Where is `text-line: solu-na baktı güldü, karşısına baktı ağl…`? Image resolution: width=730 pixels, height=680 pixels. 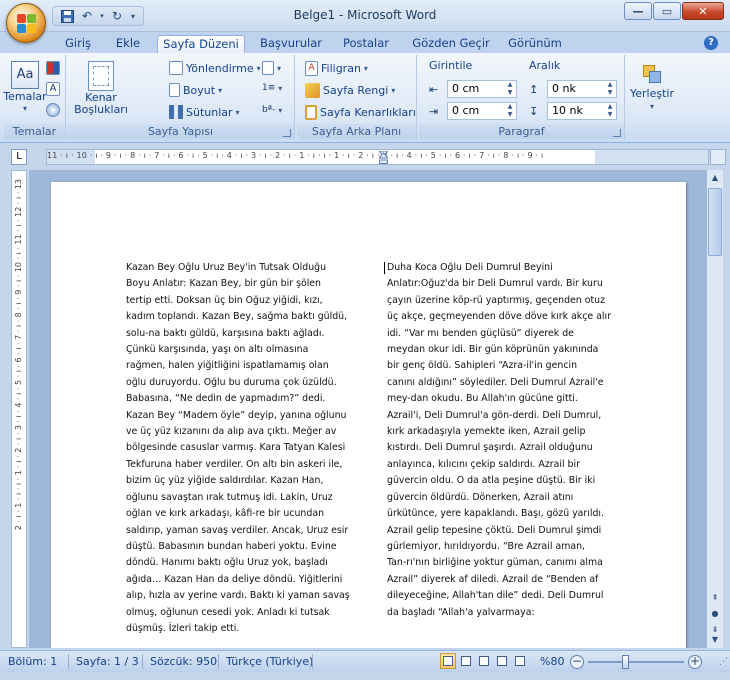
text-line: solu-na baktı güldü, karşısına baktı ağl… is located at coordinates (225, 333).